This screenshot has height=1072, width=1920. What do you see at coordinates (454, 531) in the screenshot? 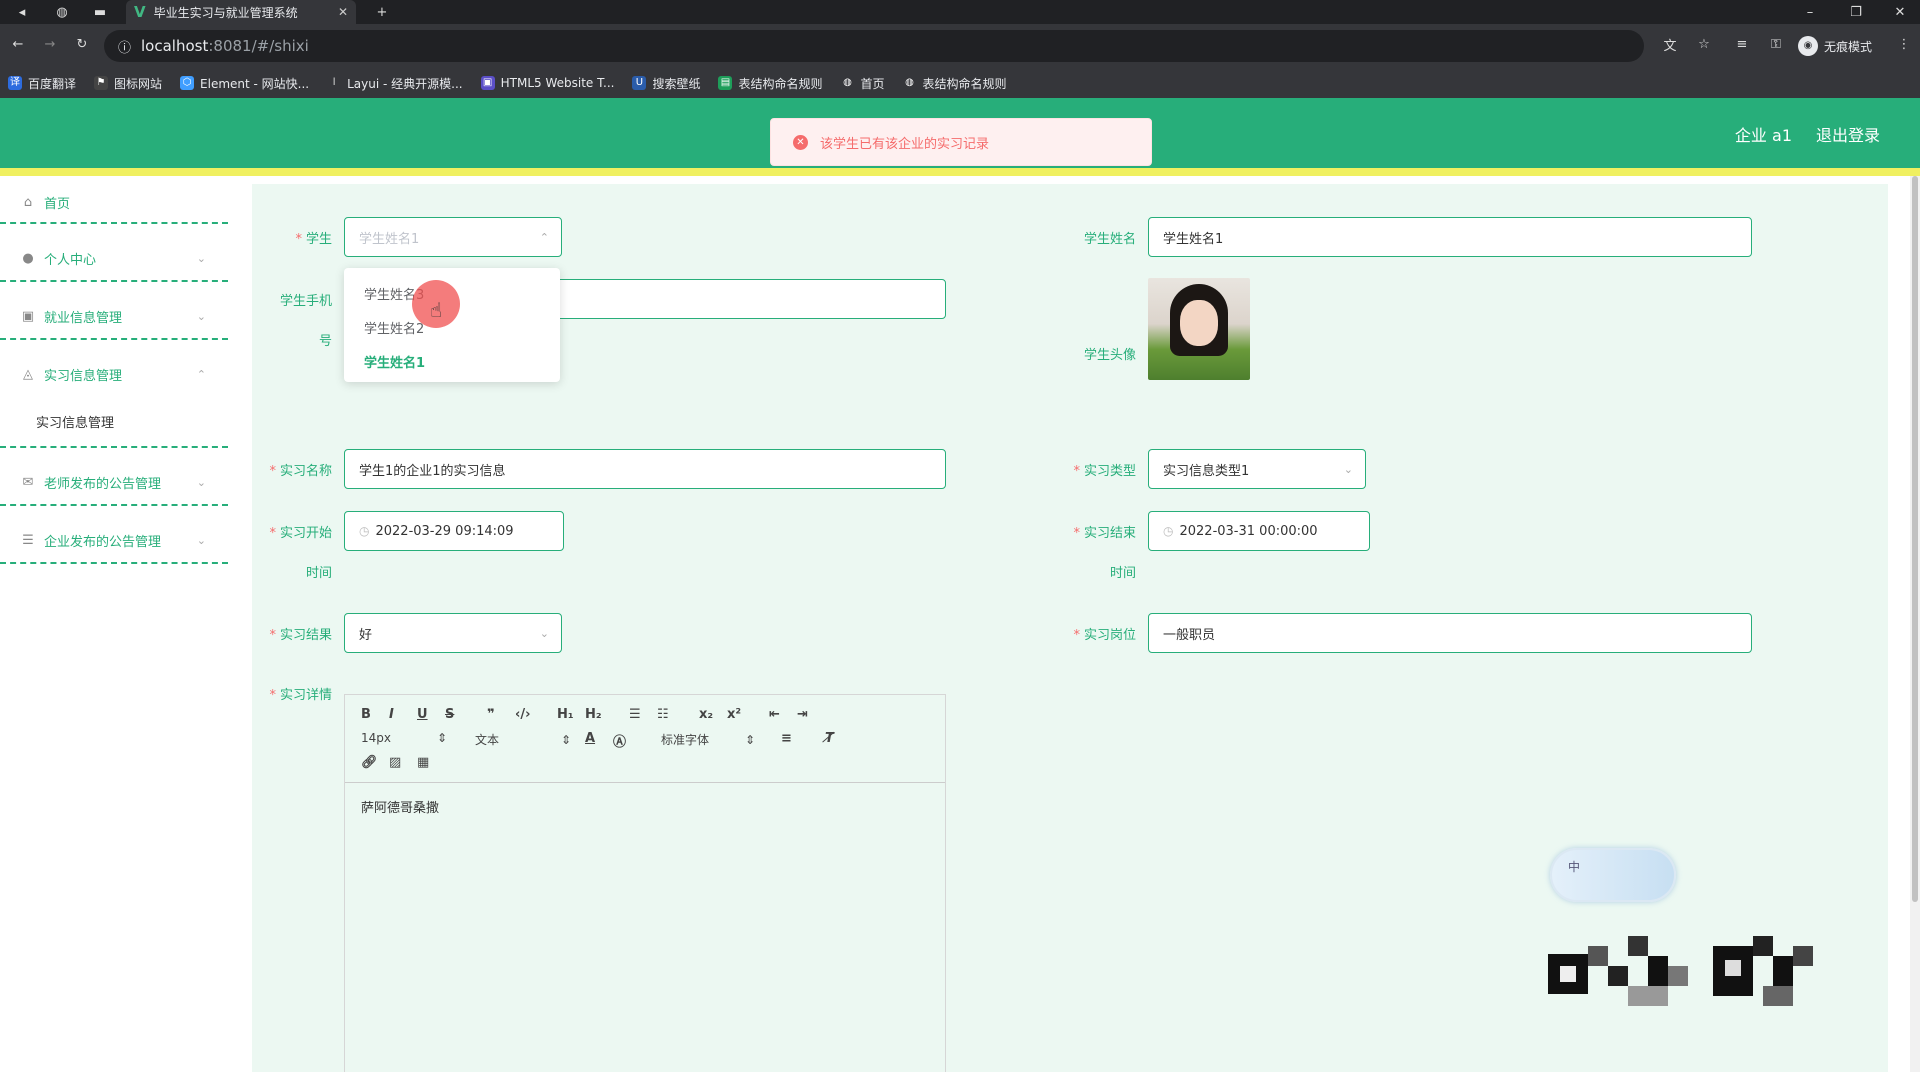
I see `start-time-picker: ◷ 2022-03-29 09:14:09` at bounding box center [454, 531].